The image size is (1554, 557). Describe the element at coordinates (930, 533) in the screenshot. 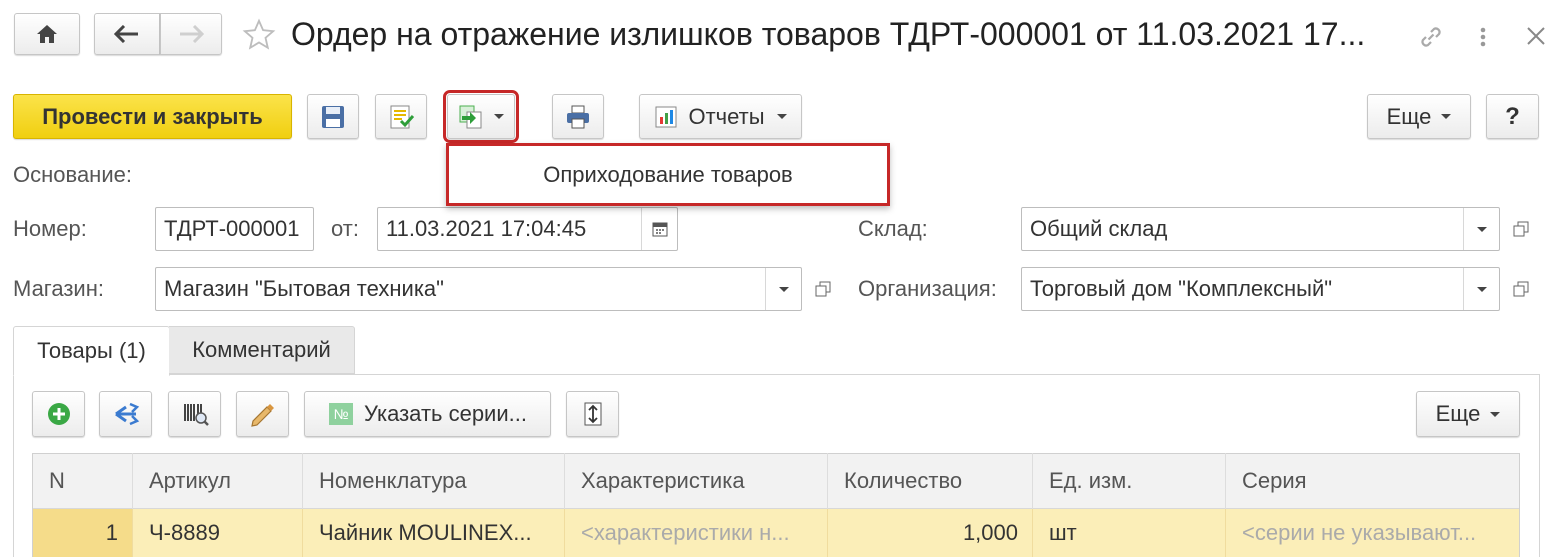

I see `cell-quantity: 1,000` at that location.